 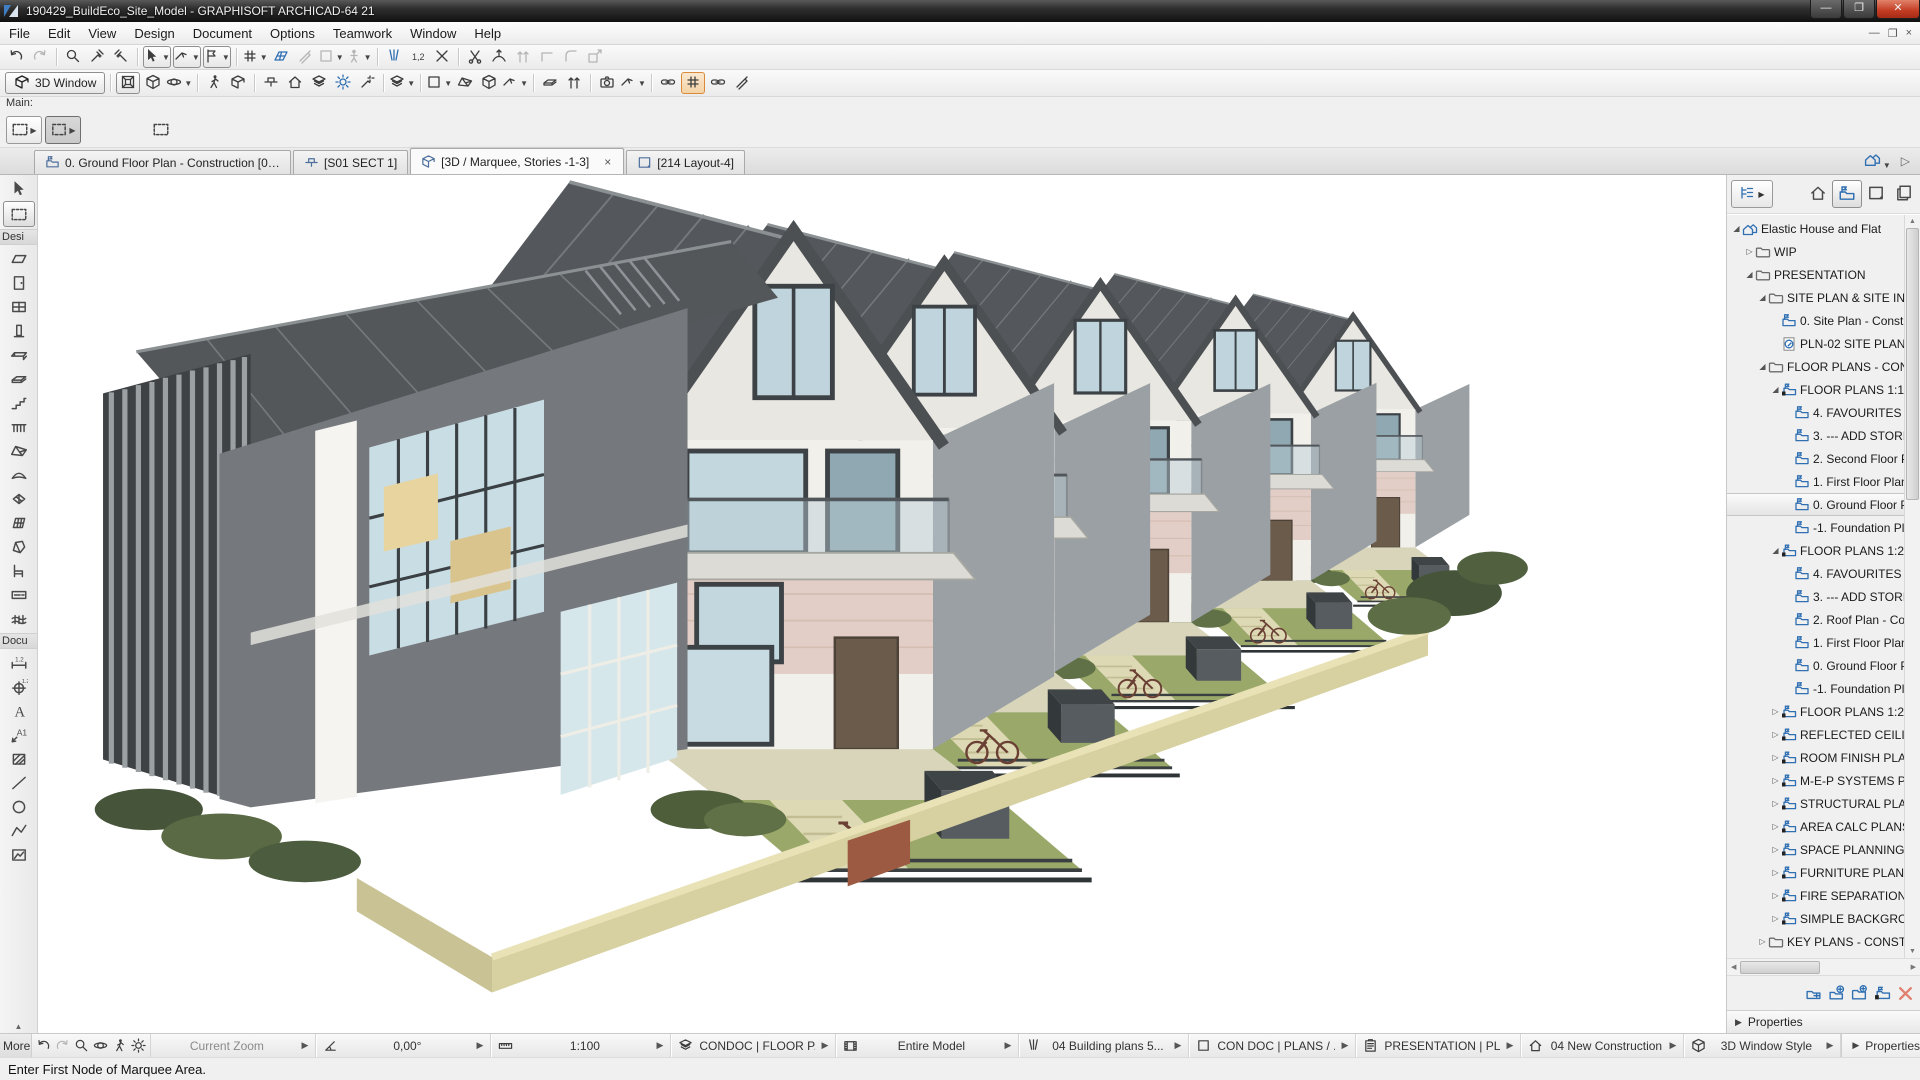 I want to click on tab-close-icon: ×, so click(x=607, y=162).